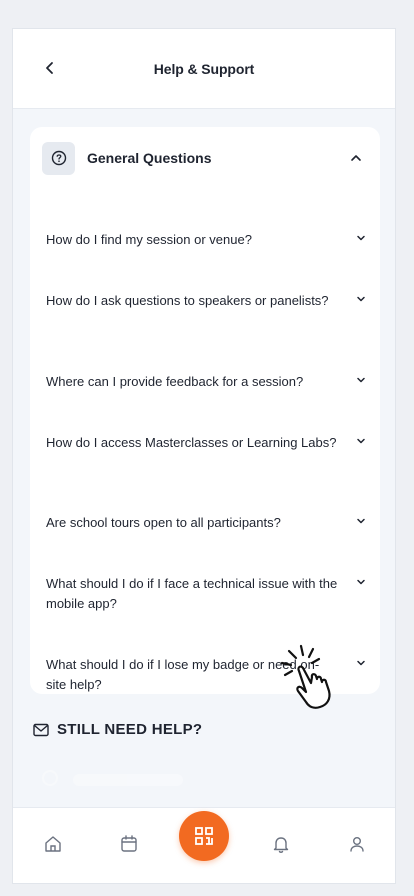  Describe the element at coordinates (41, 729) in the screenshot. I see `mail-icon` at that location.